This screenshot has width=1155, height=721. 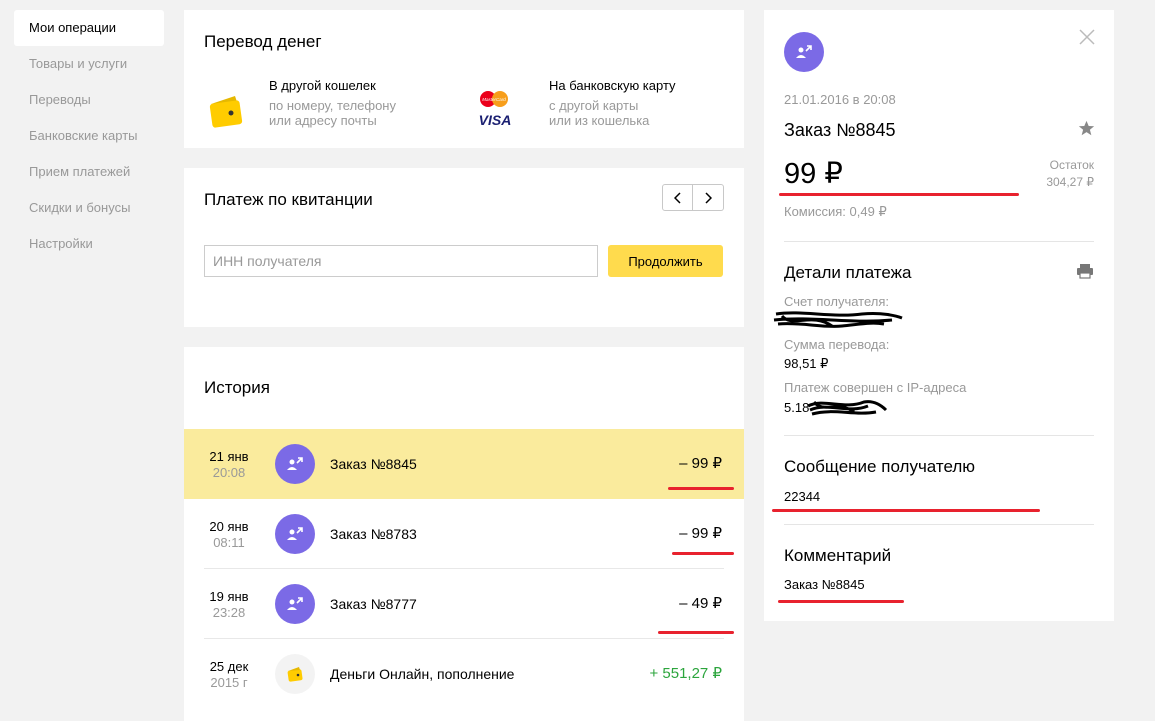 What do you see at coordinates (824, 584) in the screenshot?
I see `comment-value: Заказ №8845` at bounding box center [824, 584].